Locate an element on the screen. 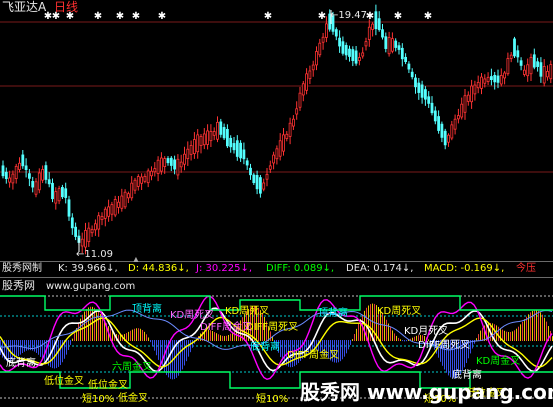 This screenshot has height=407, width=553. signal-label: 顶背离 is located at coordinates (333, 313).